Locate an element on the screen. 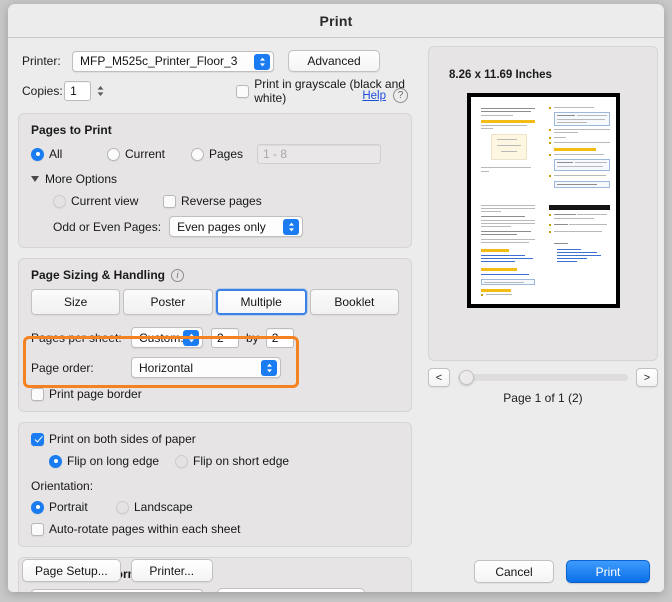  radio-all-label: All is located at coordinates (56, 154).